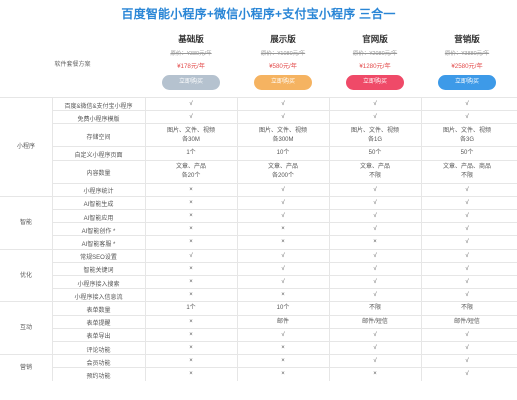 The width and height of the screenshot is (517, 400). I want to click on feature-name: 表单数量, so click(98, 310).